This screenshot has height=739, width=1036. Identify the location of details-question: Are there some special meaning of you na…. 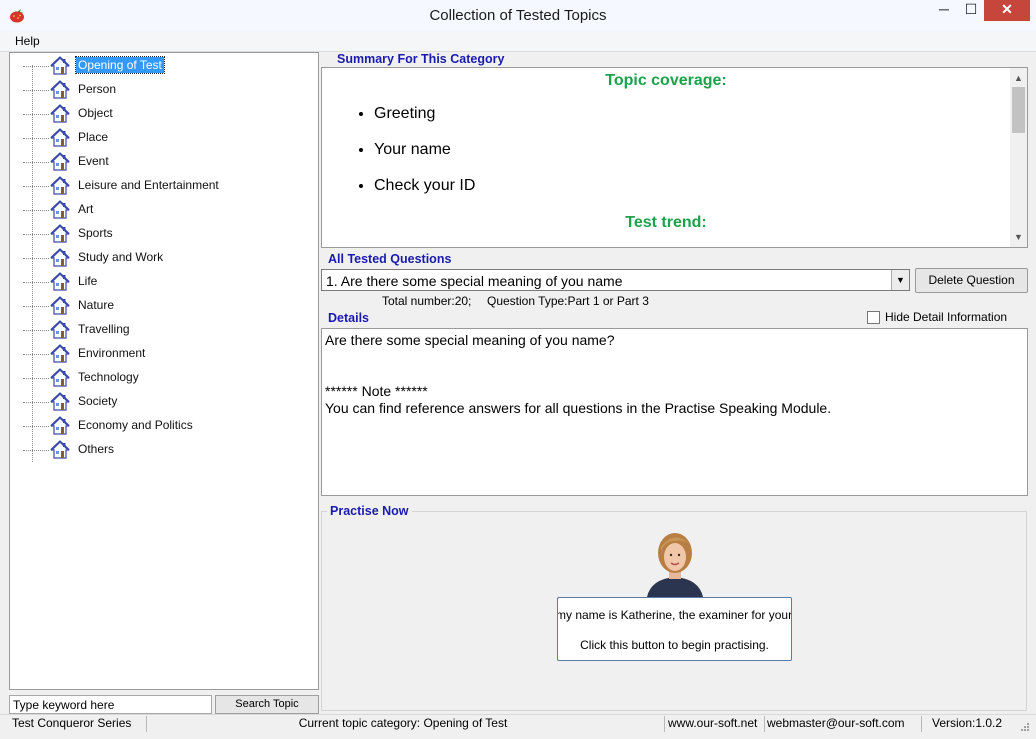
(470, 340).